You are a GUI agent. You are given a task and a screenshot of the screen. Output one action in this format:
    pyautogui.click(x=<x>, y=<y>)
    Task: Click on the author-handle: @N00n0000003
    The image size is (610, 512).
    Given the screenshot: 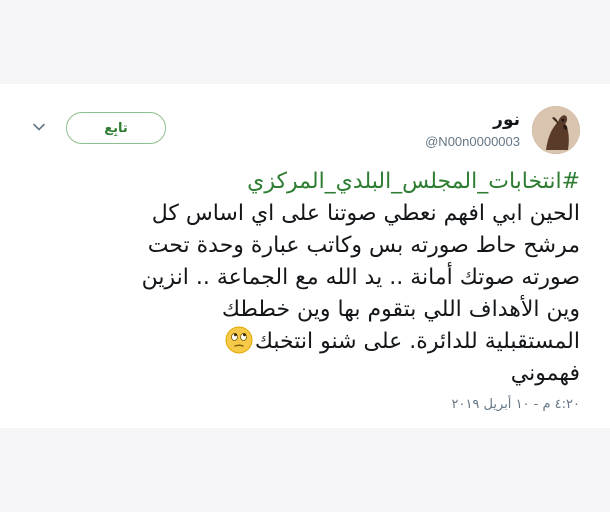 What is the action you would take?
    pyautogui.click(x=472, y=141)
    